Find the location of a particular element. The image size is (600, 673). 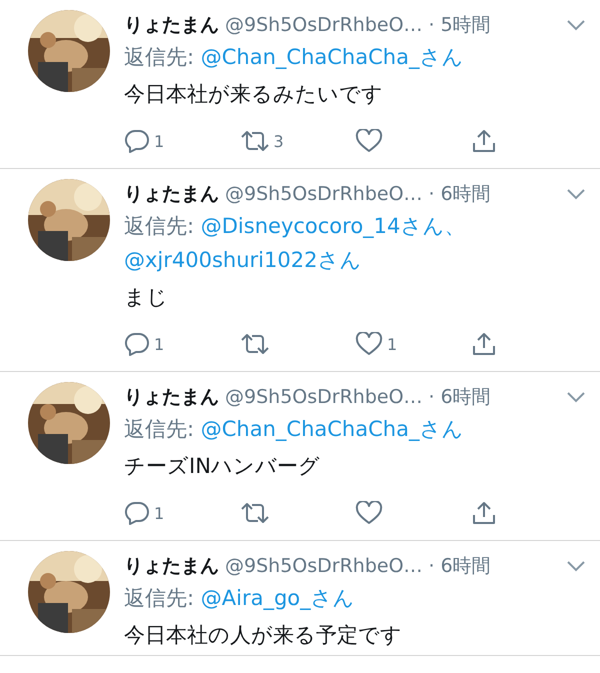

tweet-text: 今日本社が来るみたいです is located at coordinates (253, 94).